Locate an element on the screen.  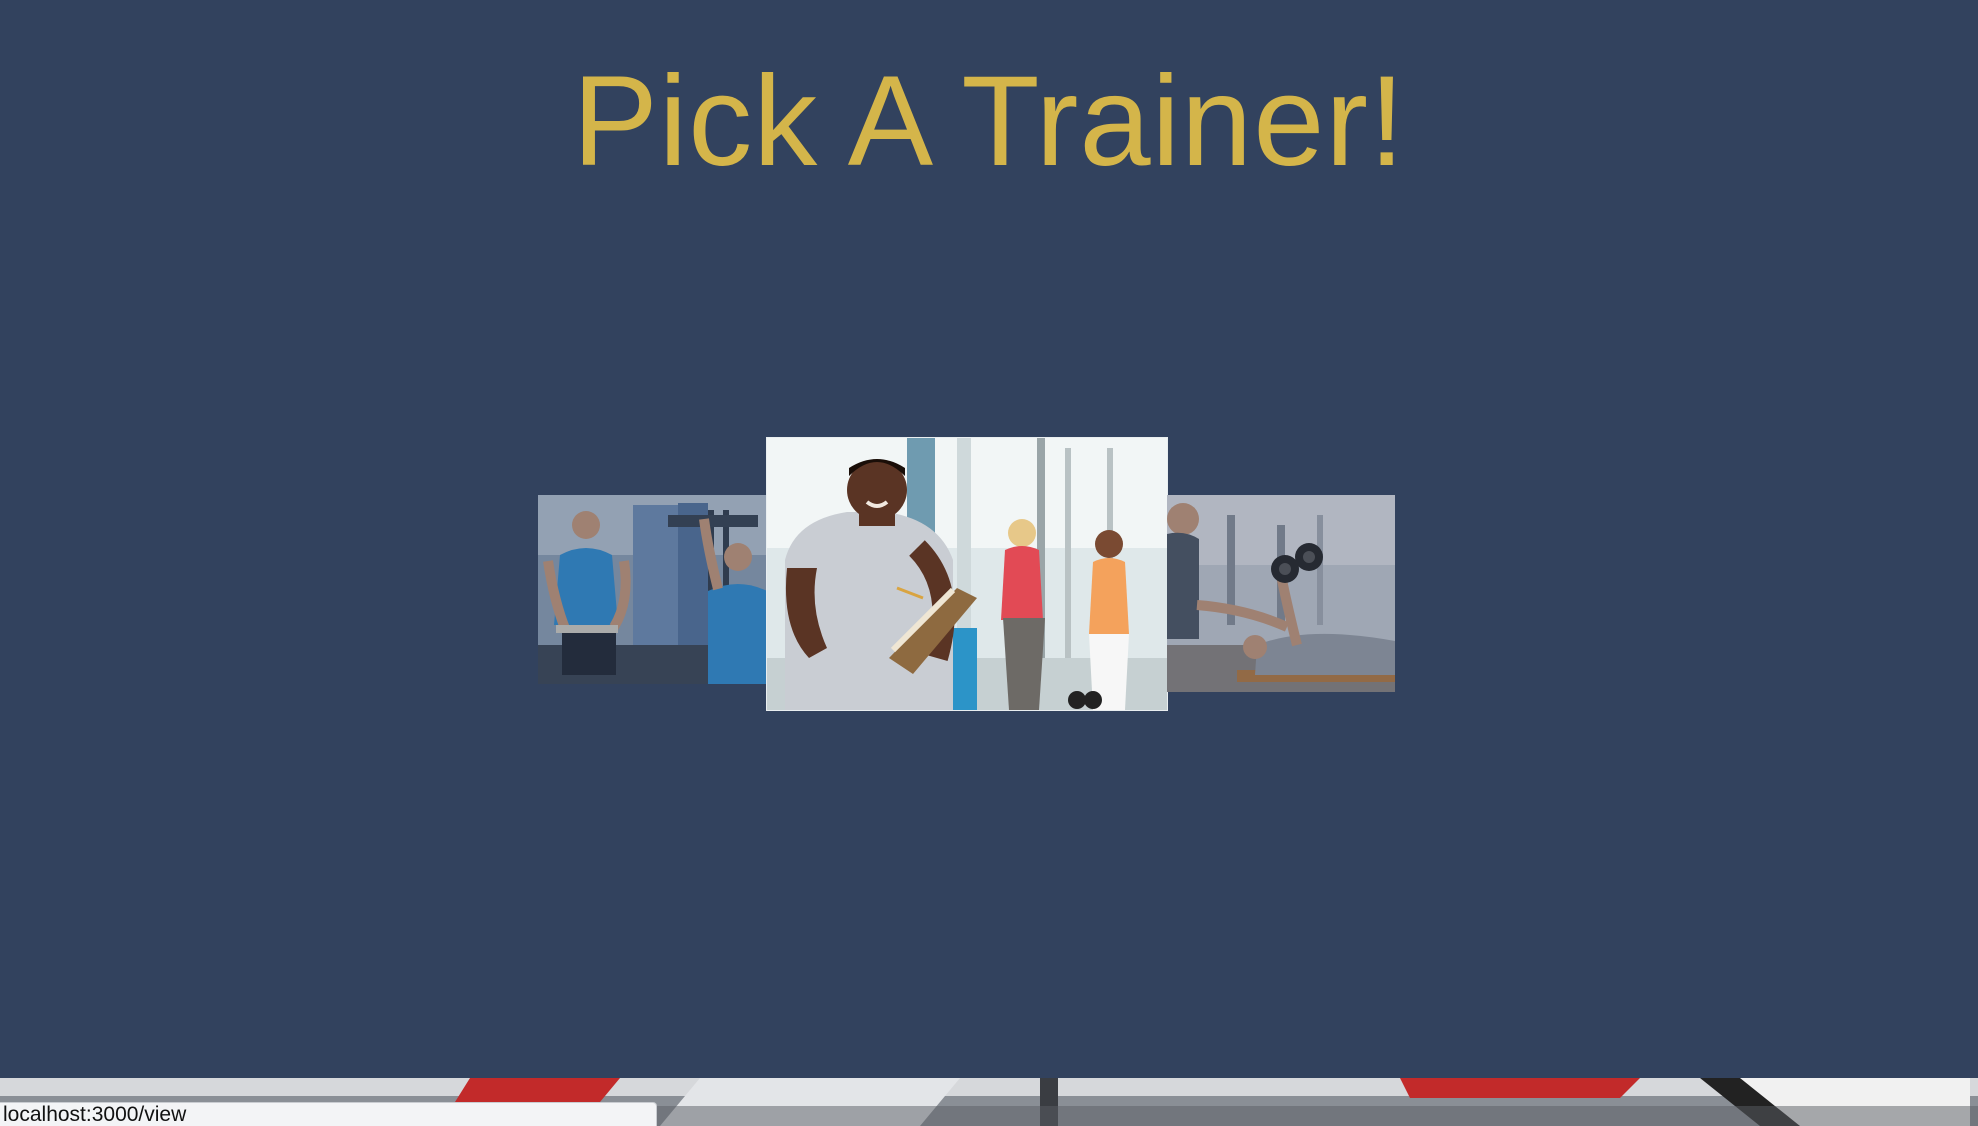
trainer-card-center is located at coordinates (967, 574).